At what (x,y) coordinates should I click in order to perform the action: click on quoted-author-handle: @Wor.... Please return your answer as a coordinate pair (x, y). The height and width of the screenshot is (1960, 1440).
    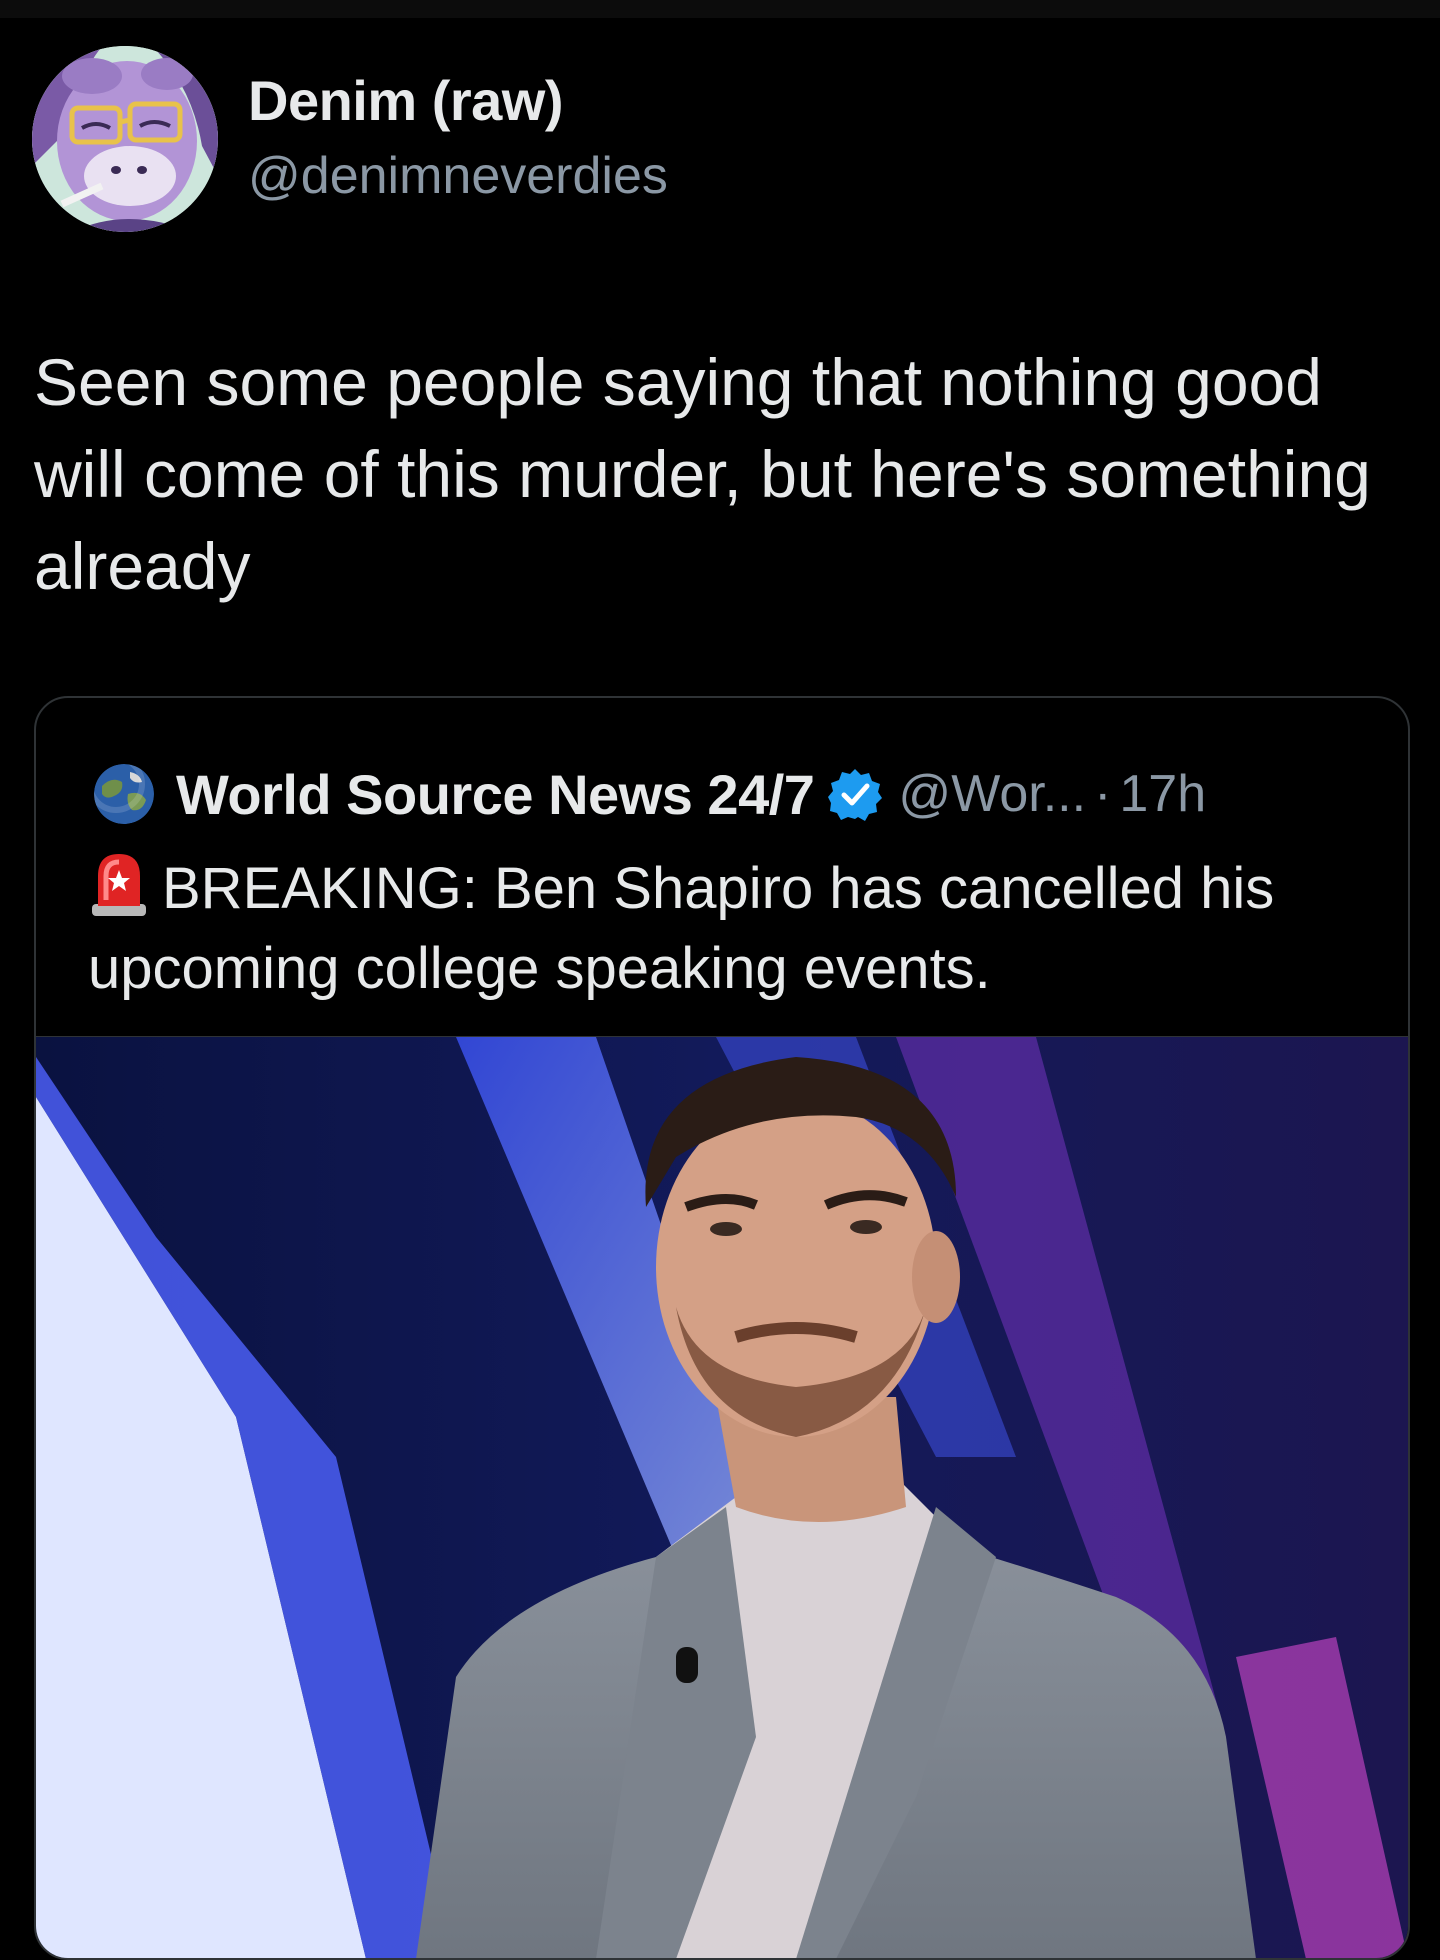
    Looking at the image, I should click on (992, 794).